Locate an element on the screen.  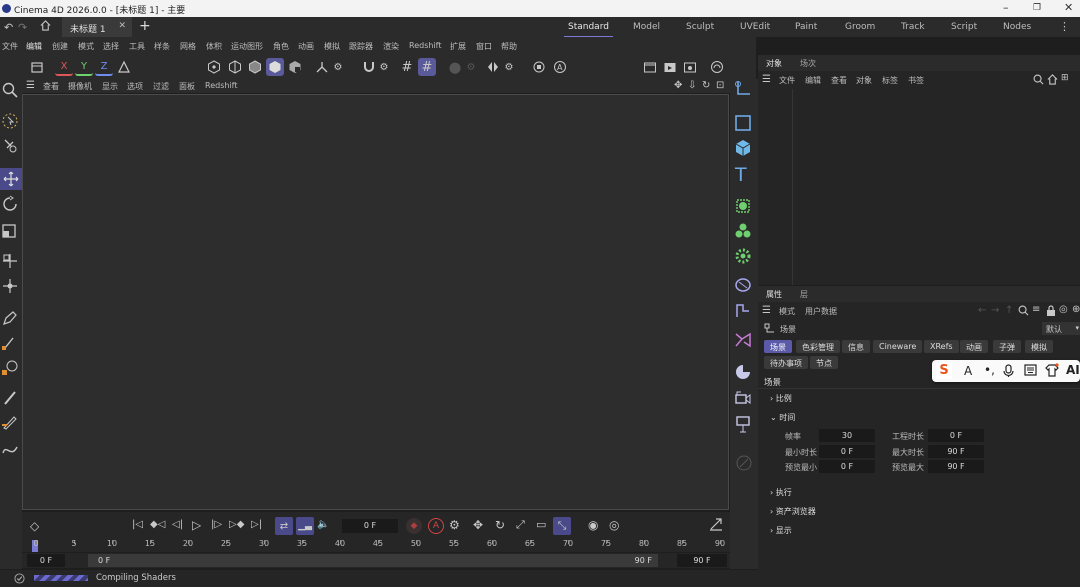
close-icon: ✕ is located at coordinates (1068, 7).